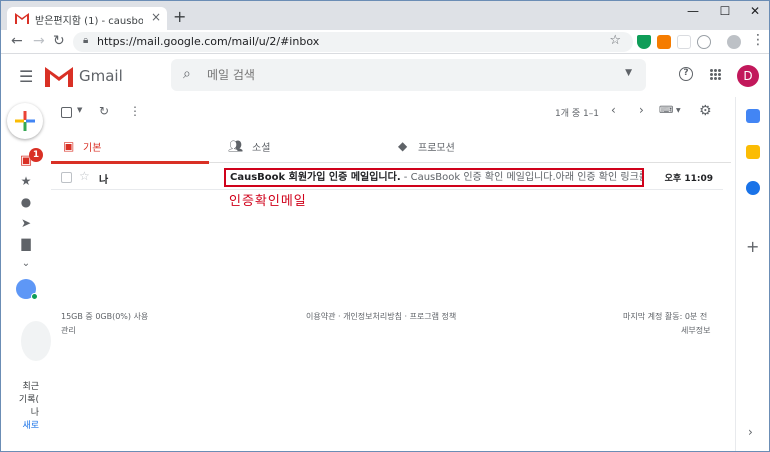 This screenshot has width=770, height=452. I want to click on rail-link: 새로, so click(20, 424).